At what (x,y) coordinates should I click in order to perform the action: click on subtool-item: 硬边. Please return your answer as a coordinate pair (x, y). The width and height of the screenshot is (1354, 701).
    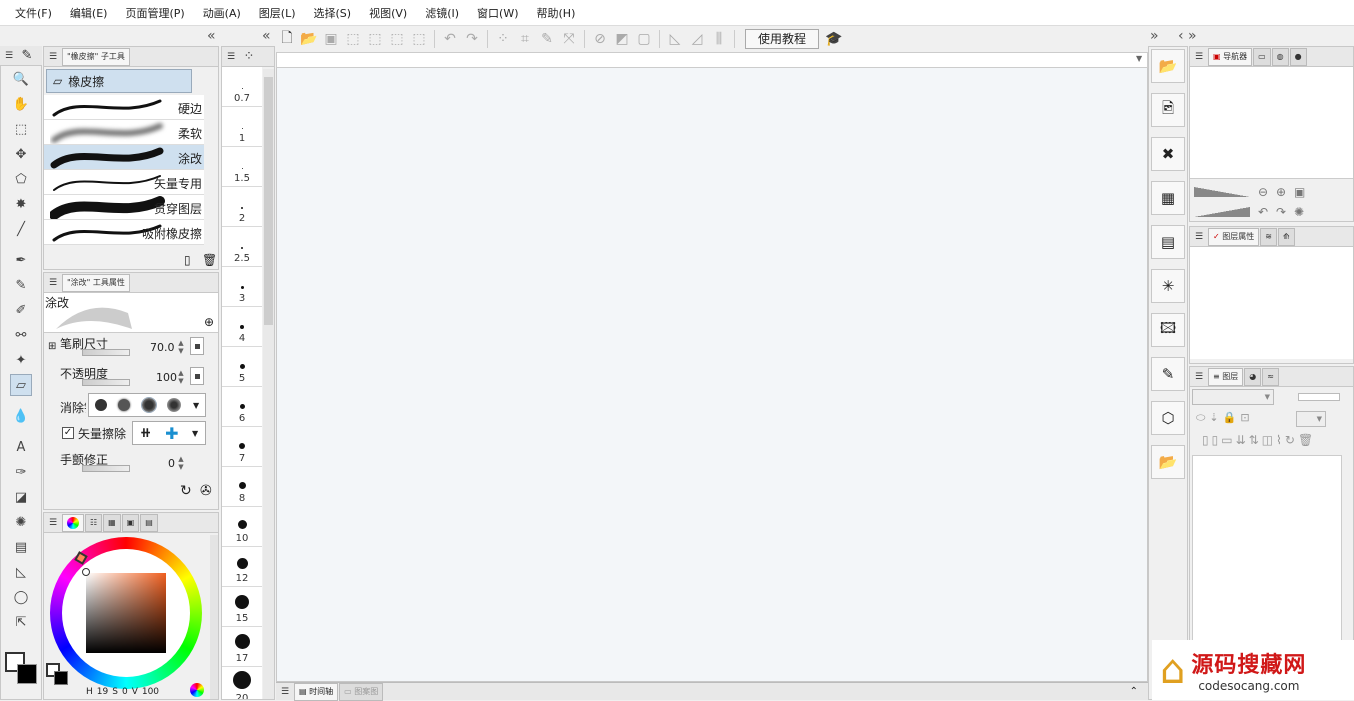
    Looking at the image, I should click on (124, 107).